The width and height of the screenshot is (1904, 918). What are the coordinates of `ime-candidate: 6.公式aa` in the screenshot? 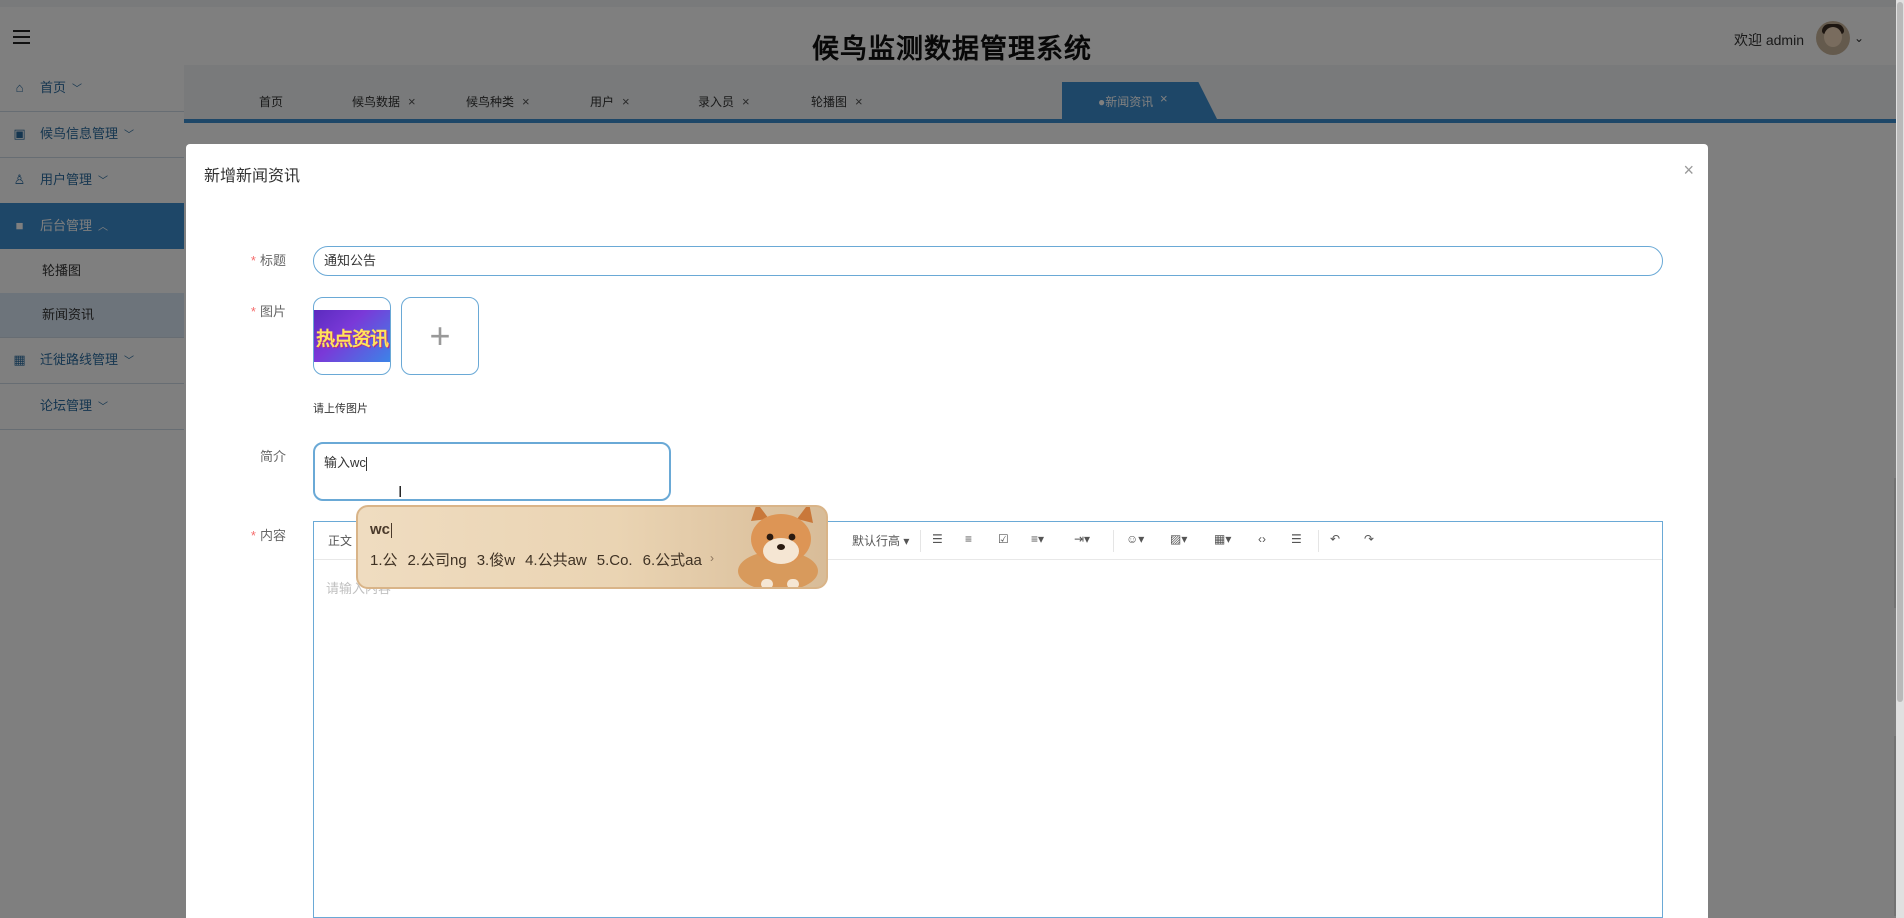 It's located at (672, 560).